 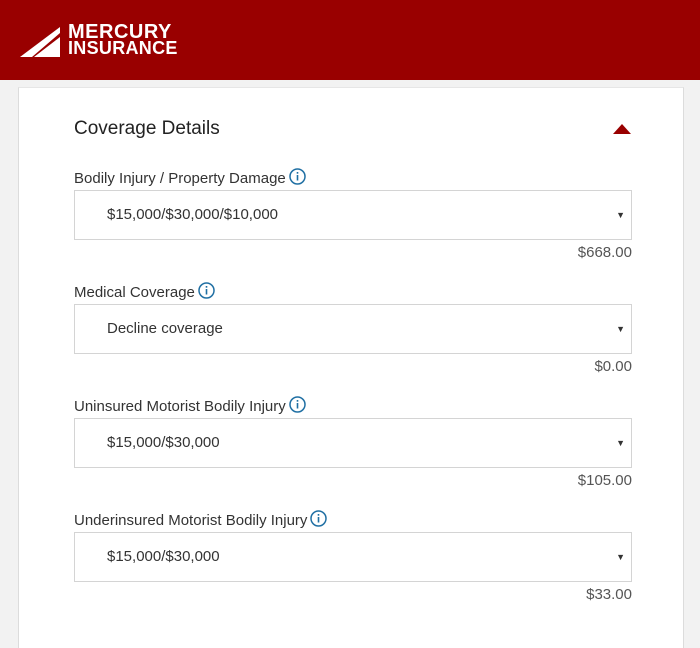 I want to click on section-title: Coverage Details, so click(x=147, y=128).